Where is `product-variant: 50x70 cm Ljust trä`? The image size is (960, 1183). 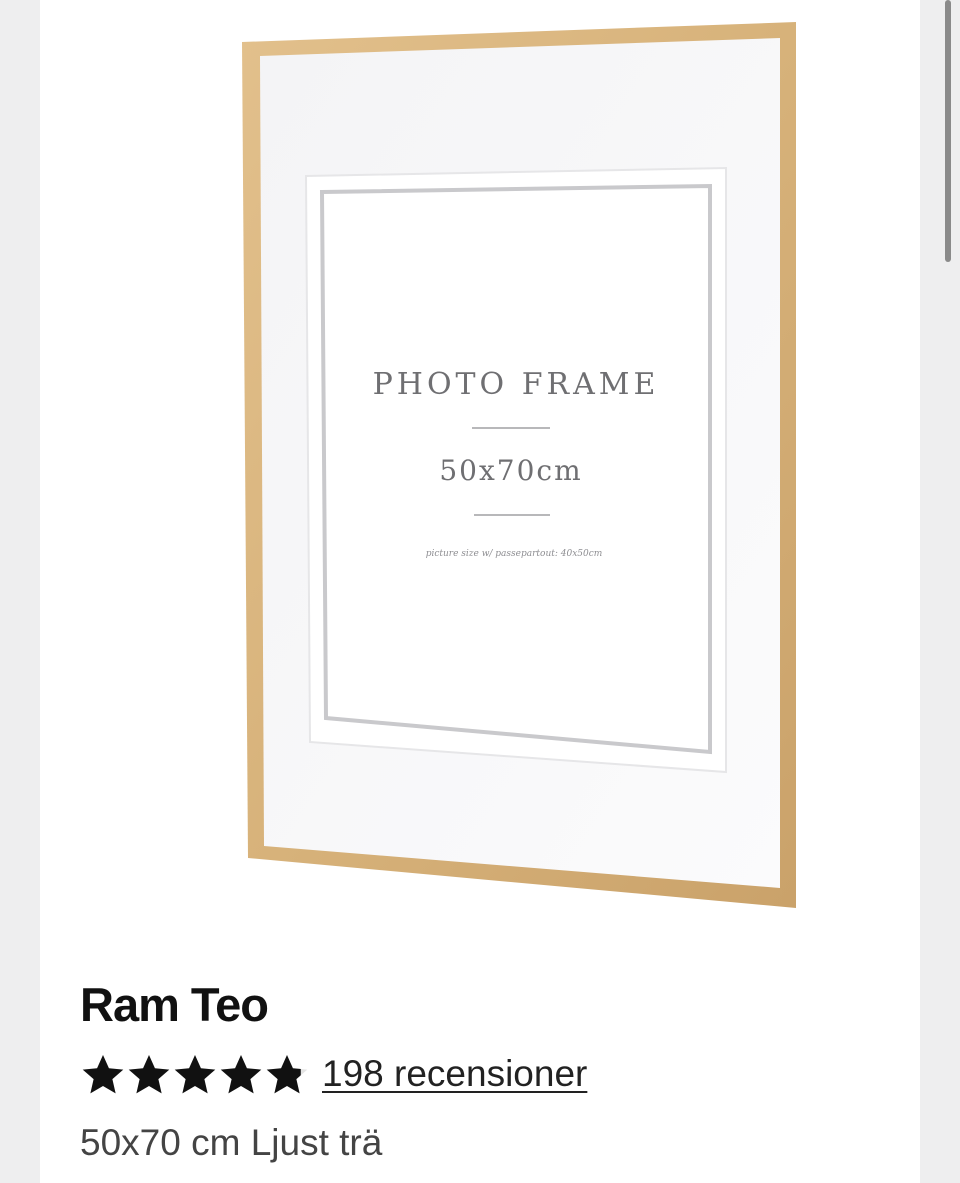 product-variant: 50x70 cm Ljust trä is located at coordinates (231, 1142).